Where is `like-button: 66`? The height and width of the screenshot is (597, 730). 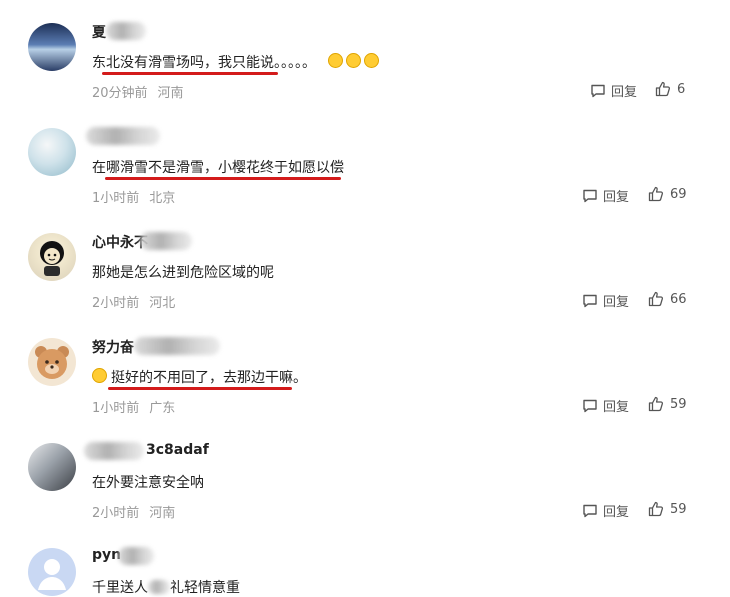 like-button: 66 is located at coordinates (667, 299).